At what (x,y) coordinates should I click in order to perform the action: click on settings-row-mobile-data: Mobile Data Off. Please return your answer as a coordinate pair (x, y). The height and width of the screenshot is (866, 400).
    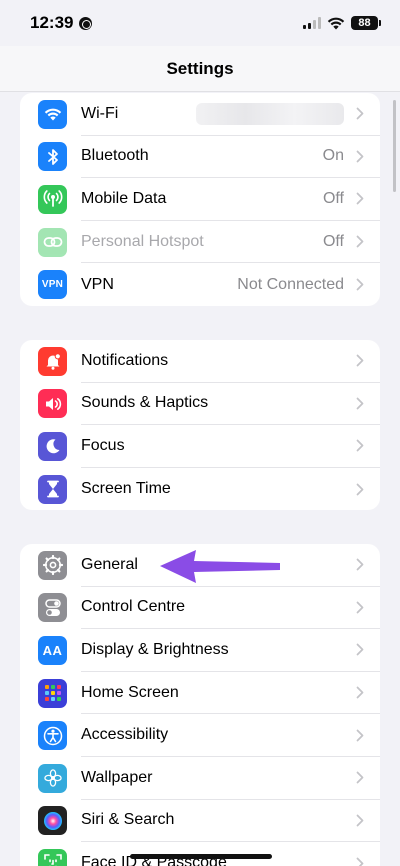
    Looking at the image, I should click on (200, 199).